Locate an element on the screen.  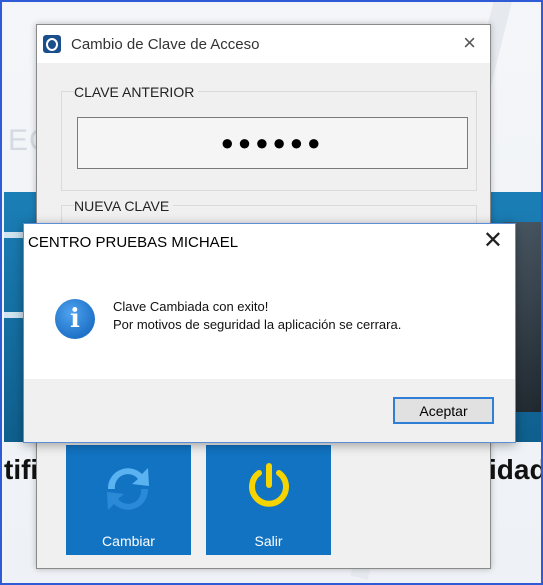
refresh-icon is located at coordinates (128, 489).